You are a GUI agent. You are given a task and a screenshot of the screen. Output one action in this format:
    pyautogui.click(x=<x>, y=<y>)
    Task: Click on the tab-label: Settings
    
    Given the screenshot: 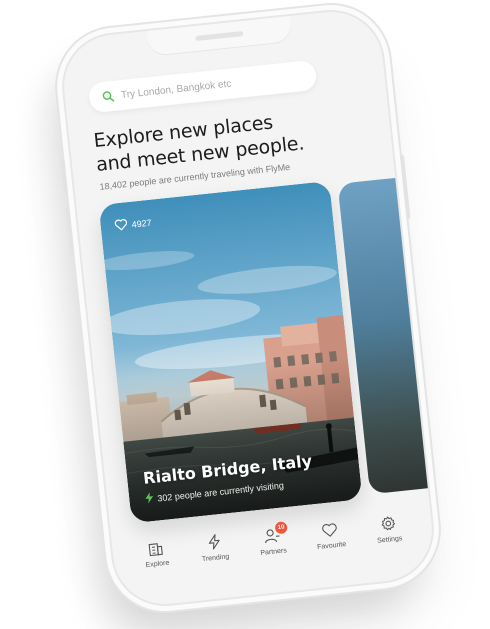 What is the action you would take?
    pyautogui.click(x=389, y=540)
    